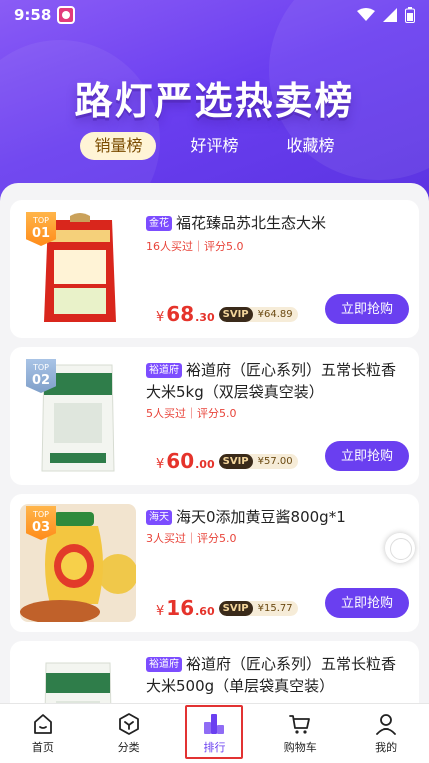 The width and height of the screenshot is (429, 763). Describe the element at coordinates (277, 517) in the screenshot. I see `product-title: 海天 海天0添加黄豆酱800g*1` at that location.